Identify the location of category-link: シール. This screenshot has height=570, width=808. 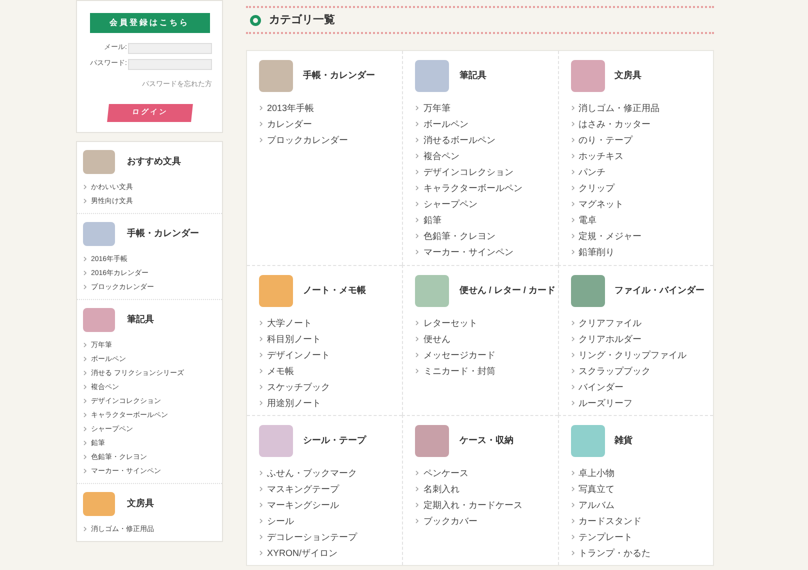
(280, 521).